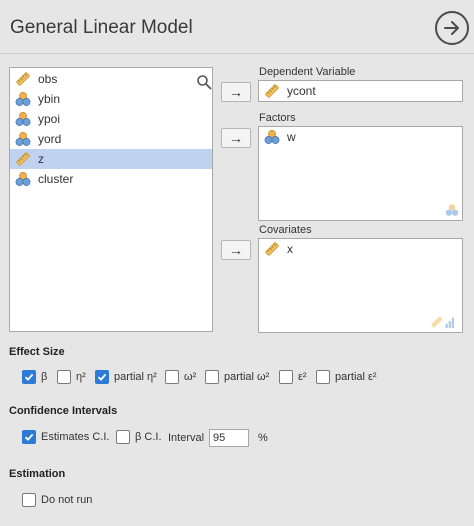 The image size is (474, 526). I want to click on effect-partial-omega2-label: partial ω², so click(247, 377).